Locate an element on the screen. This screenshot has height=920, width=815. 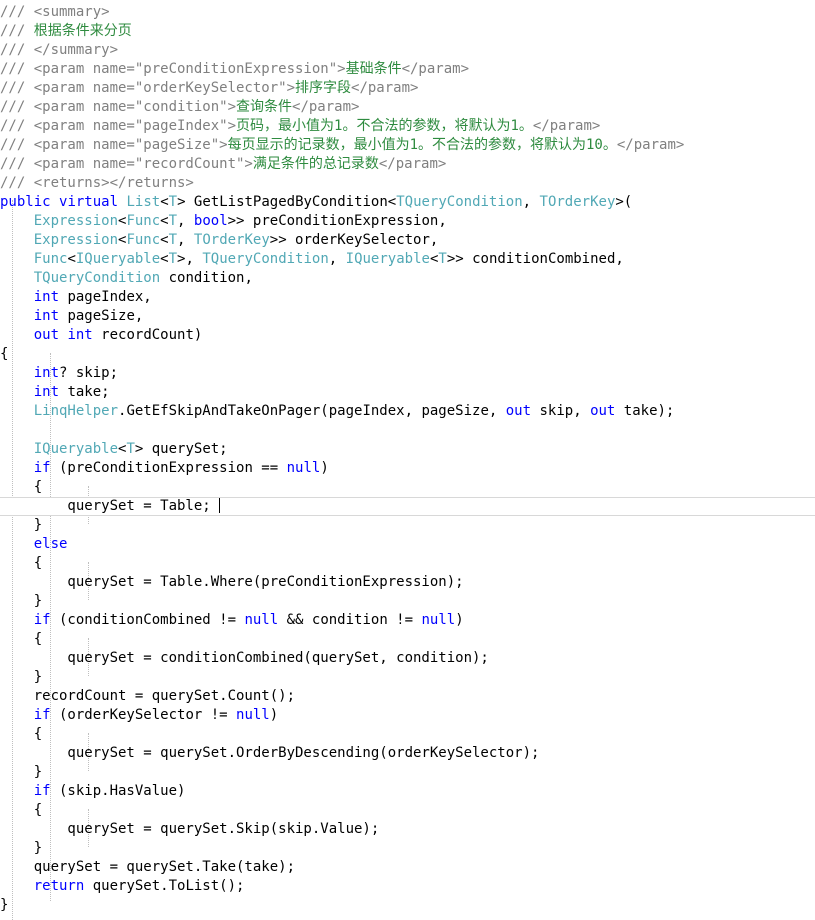
code-line: int pageSize, is located at coordinates (407, 316).